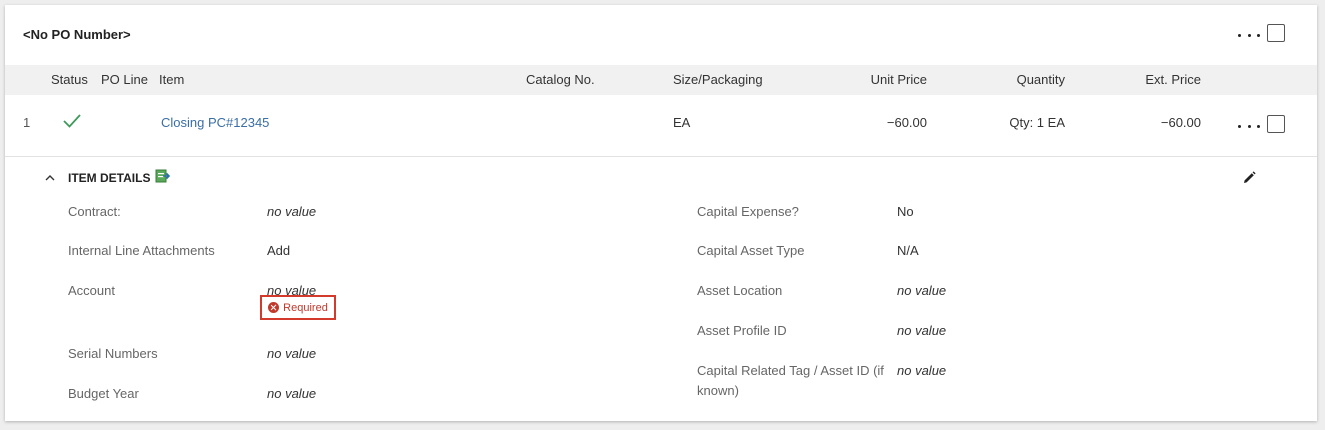  What do you see at coordinates (94, 211) in the screenshot?
I see `contract-label: Contract:` at bounding box center [94, 211].